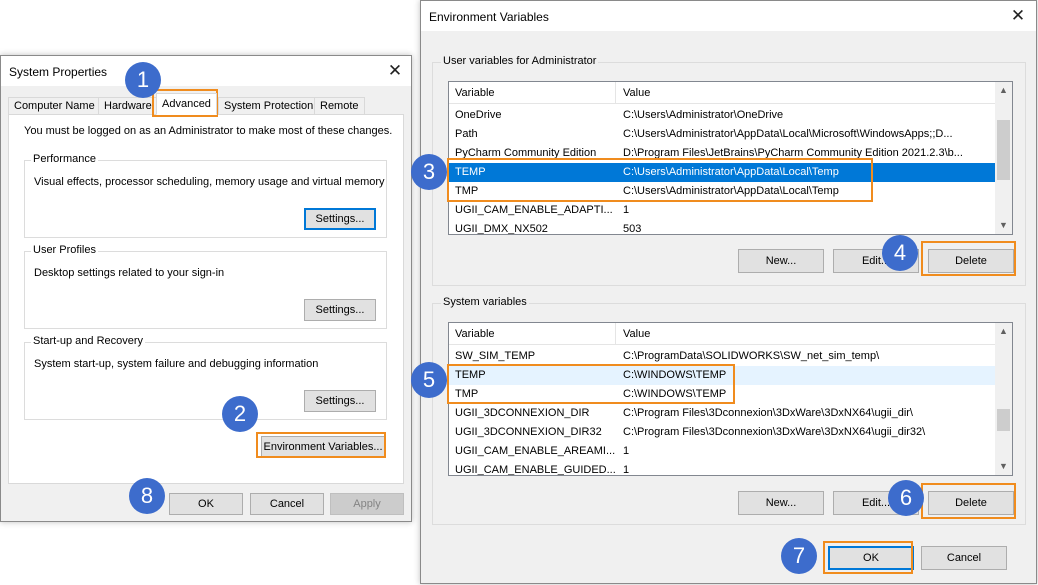 The image size is (1038, 585). I want to click on tab-hardware: Hardware, so click(128, 106).